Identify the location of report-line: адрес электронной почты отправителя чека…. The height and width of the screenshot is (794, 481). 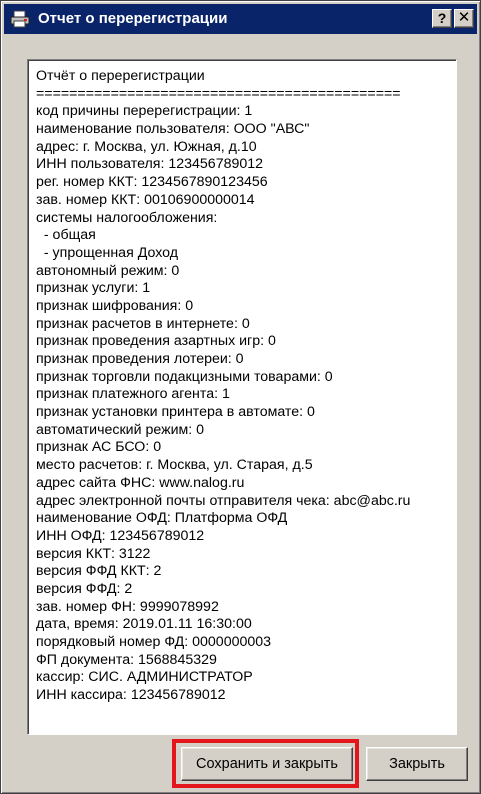
(223, 500).